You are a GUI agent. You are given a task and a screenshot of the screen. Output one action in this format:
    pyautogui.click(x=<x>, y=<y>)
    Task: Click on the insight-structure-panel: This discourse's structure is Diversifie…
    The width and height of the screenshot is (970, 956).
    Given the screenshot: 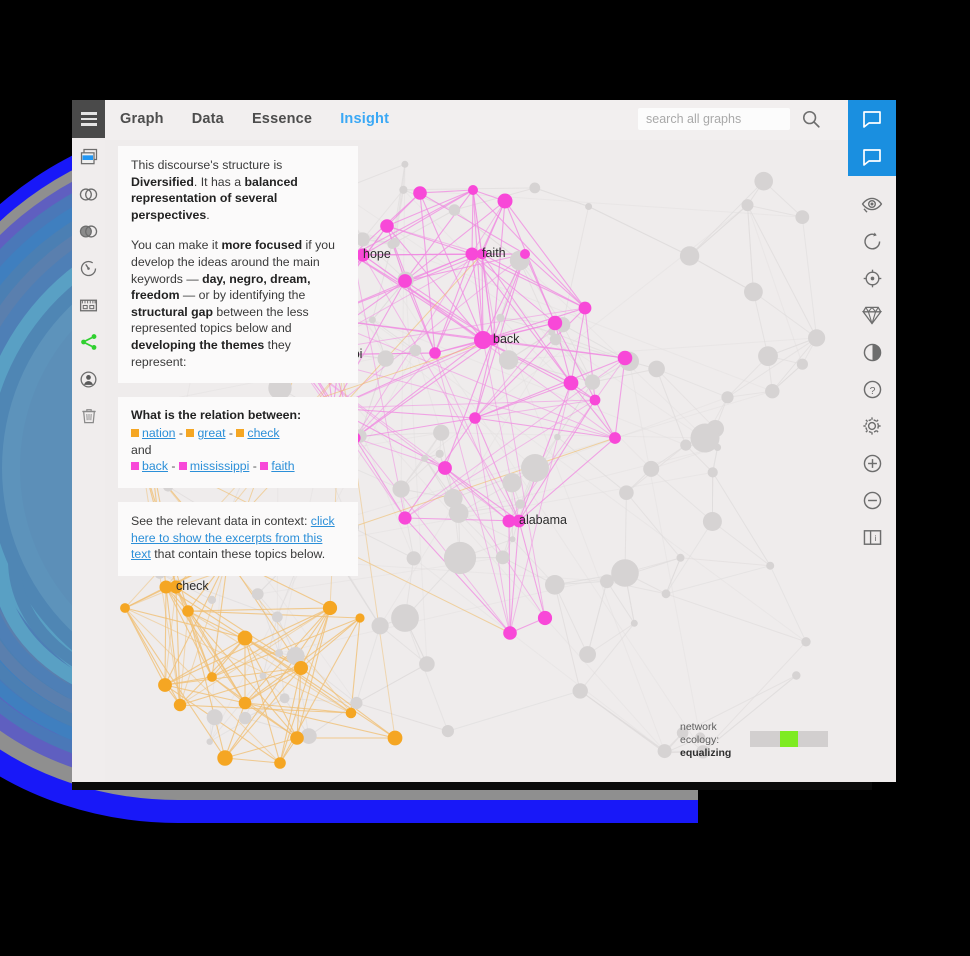 What is the action you would take?
    pyautogui.click(x=238, y=265)
    